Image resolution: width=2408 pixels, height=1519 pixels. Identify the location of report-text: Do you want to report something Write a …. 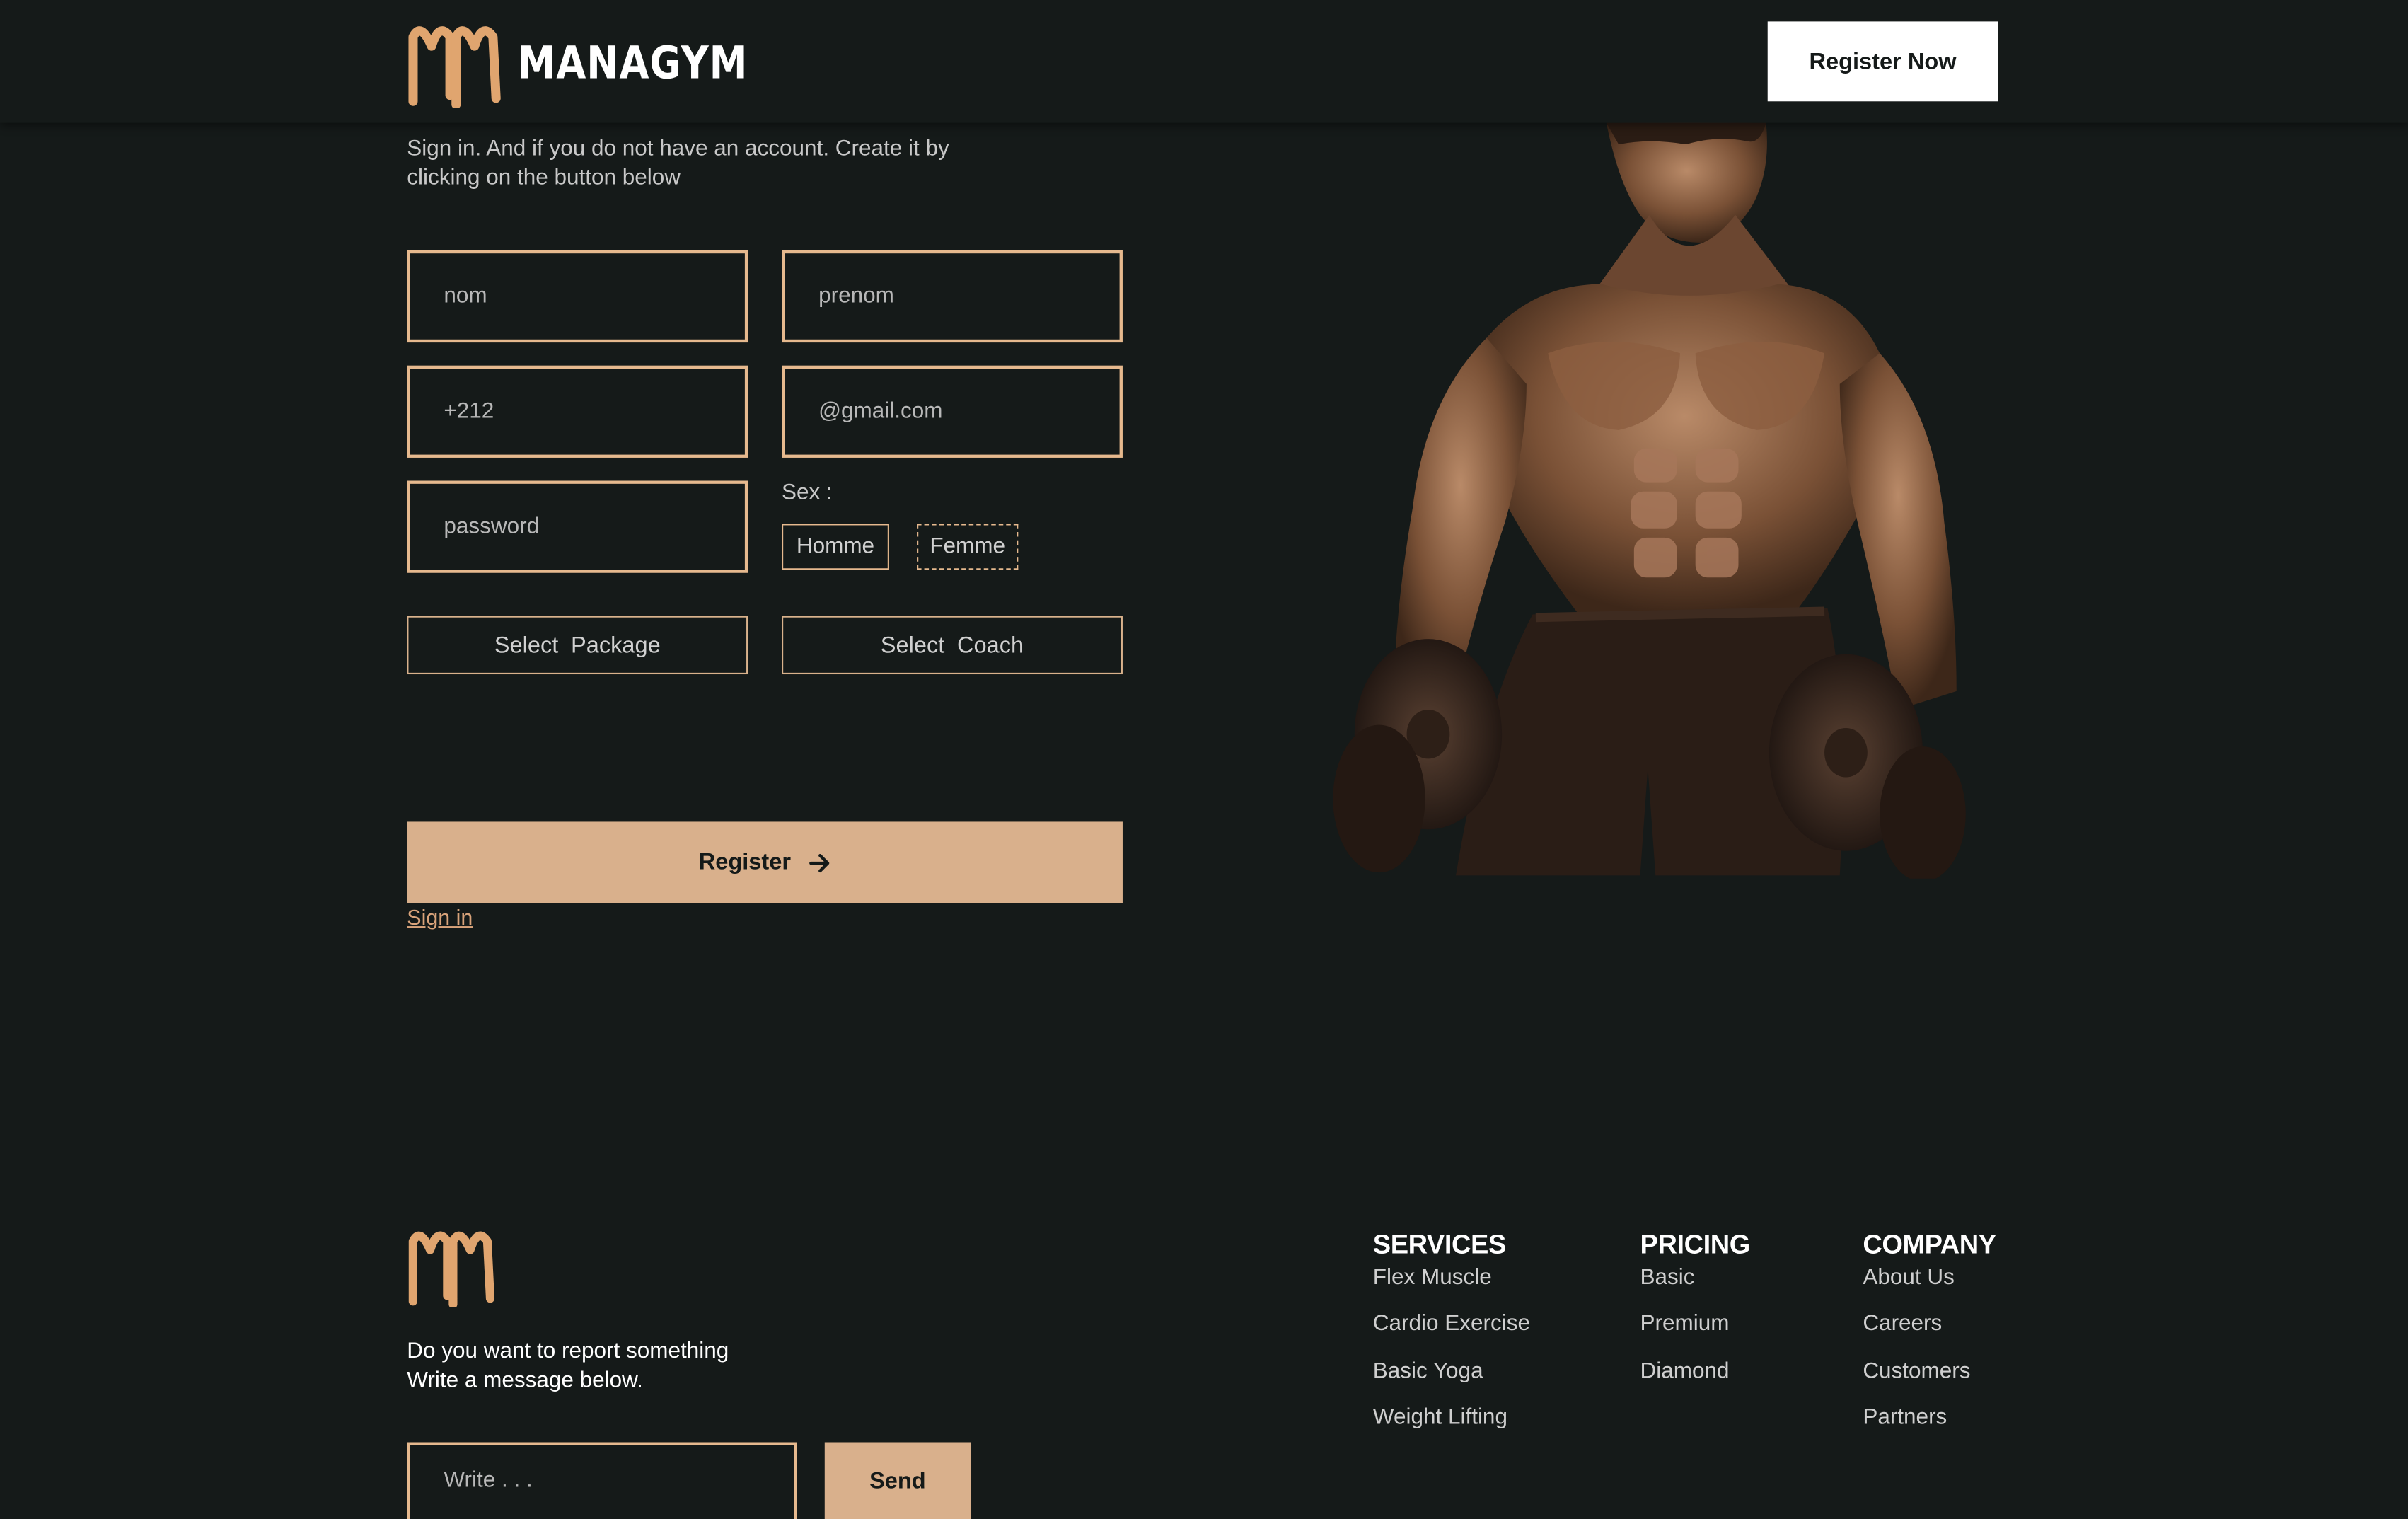
(637, 1367).